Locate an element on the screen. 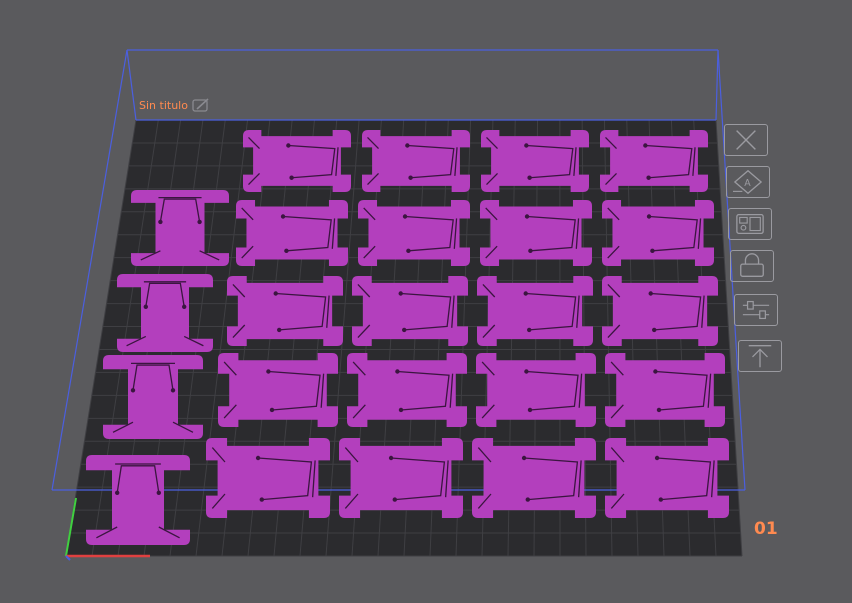 The width and height of the screenshot is (852, 603). delete-button is located at coordinates (746, 140).